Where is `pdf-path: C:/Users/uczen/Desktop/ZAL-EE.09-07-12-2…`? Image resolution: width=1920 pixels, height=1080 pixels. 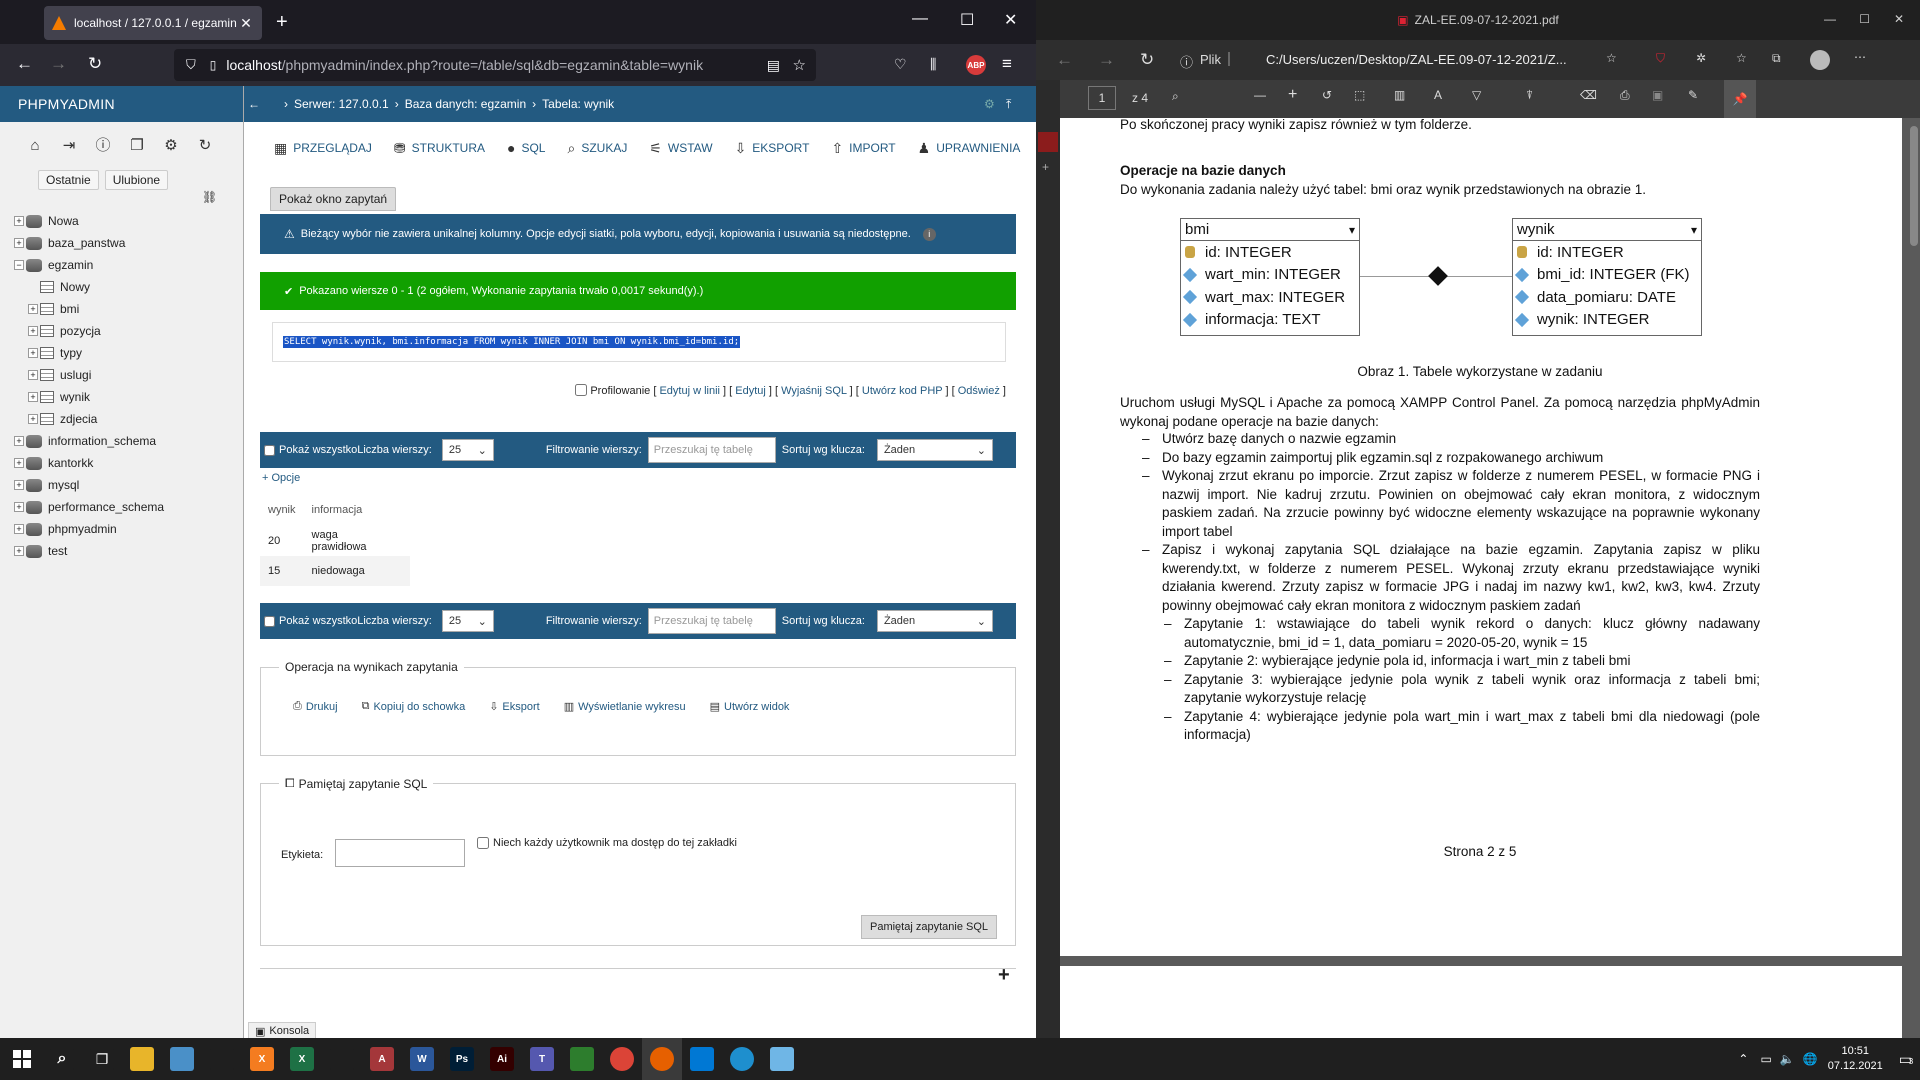
pdf-path: C:/Users/uczen/Desktop/ZAL-EE.09-07-12-2… is located at coordinates (1416, 59).